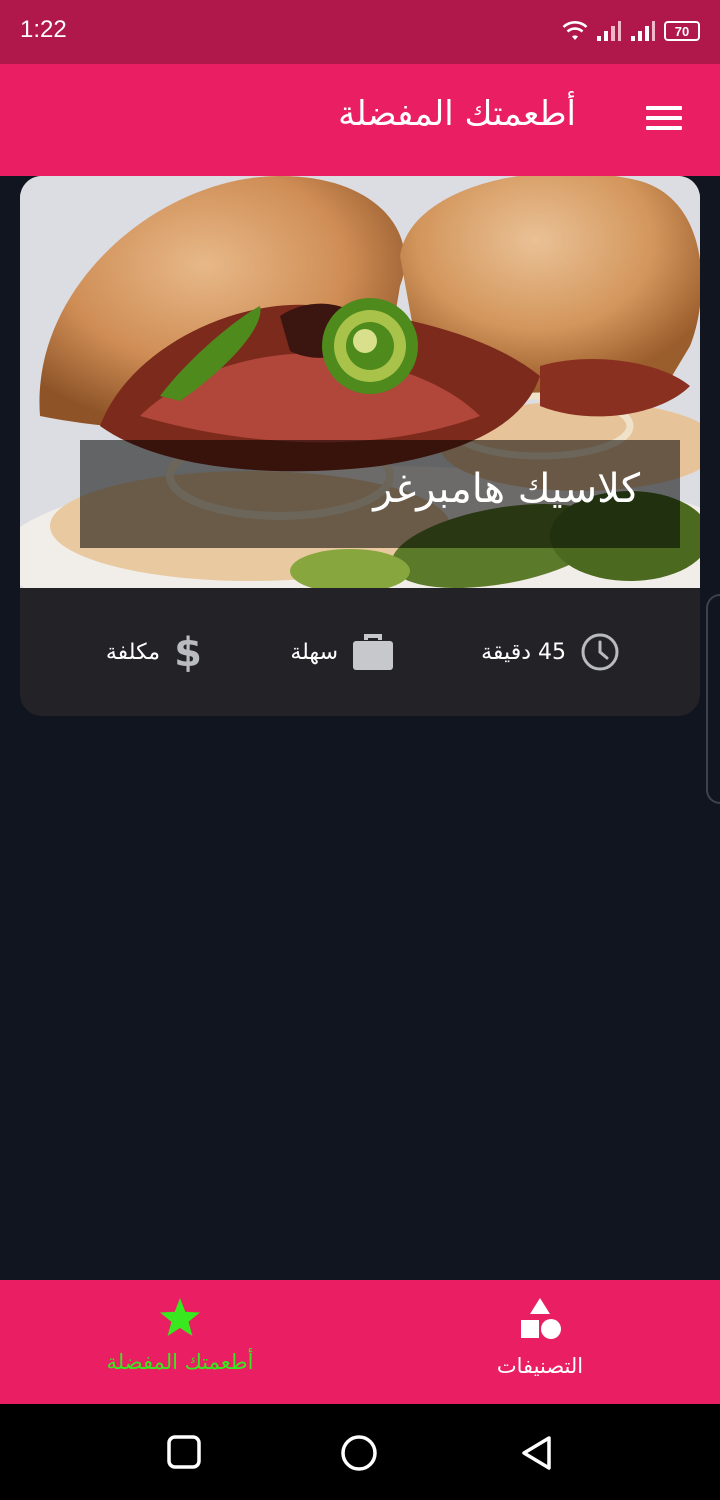 This screenshot has height=1500, width=720. What do you see at coordinates (184, 1452) in the screenshot?
I see `recents-icon` at bounding box center [184, 1452].